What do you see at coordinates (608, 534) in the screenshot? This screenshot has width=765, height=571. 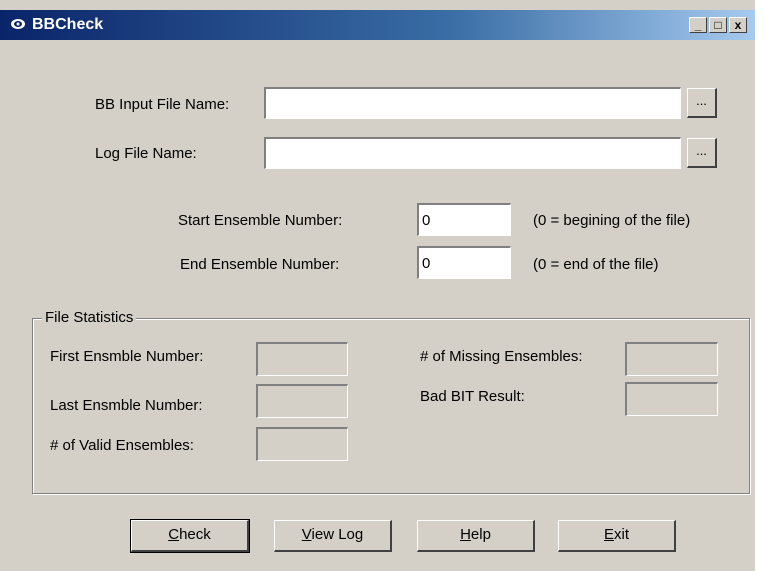 I see `exit-mnemonic: E` at bounding box center [608, 534].